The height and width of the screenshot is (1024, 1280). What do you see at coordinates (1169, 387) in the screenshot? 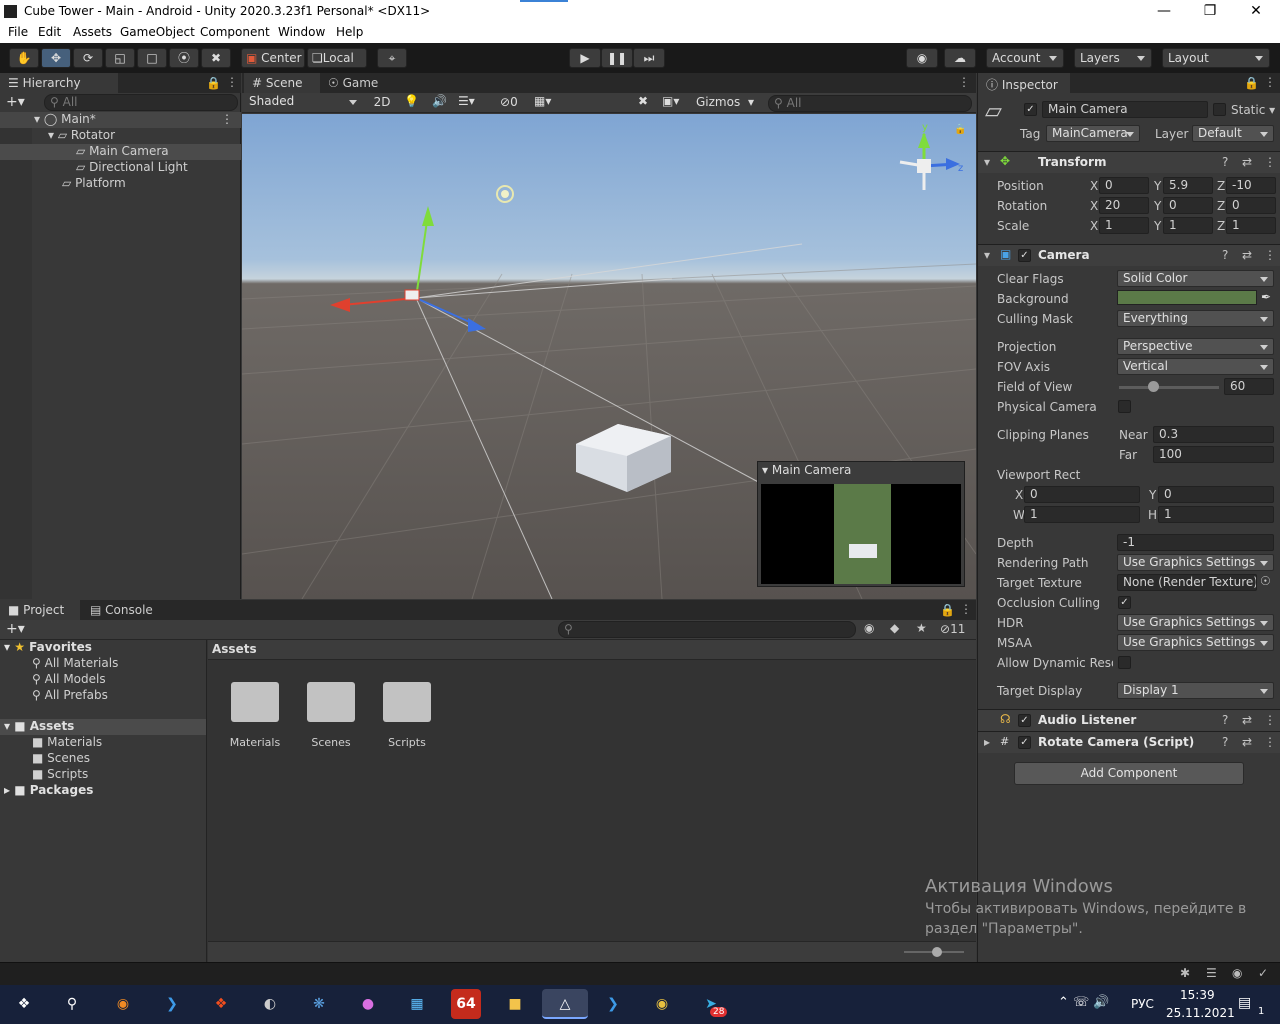
I see `fov-slider-track` at bounding box center [1169, 387].